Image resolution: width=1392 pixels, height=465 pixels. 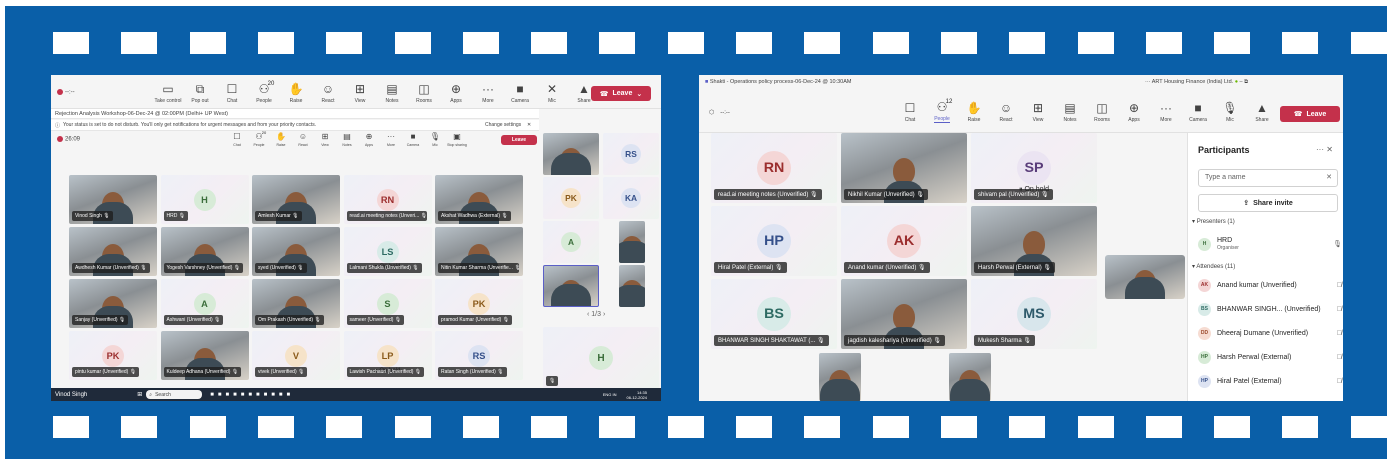 I want to click on participant-tile: Nikhil Kumar (Unverified) 🎙, so click(x=904, y=168).